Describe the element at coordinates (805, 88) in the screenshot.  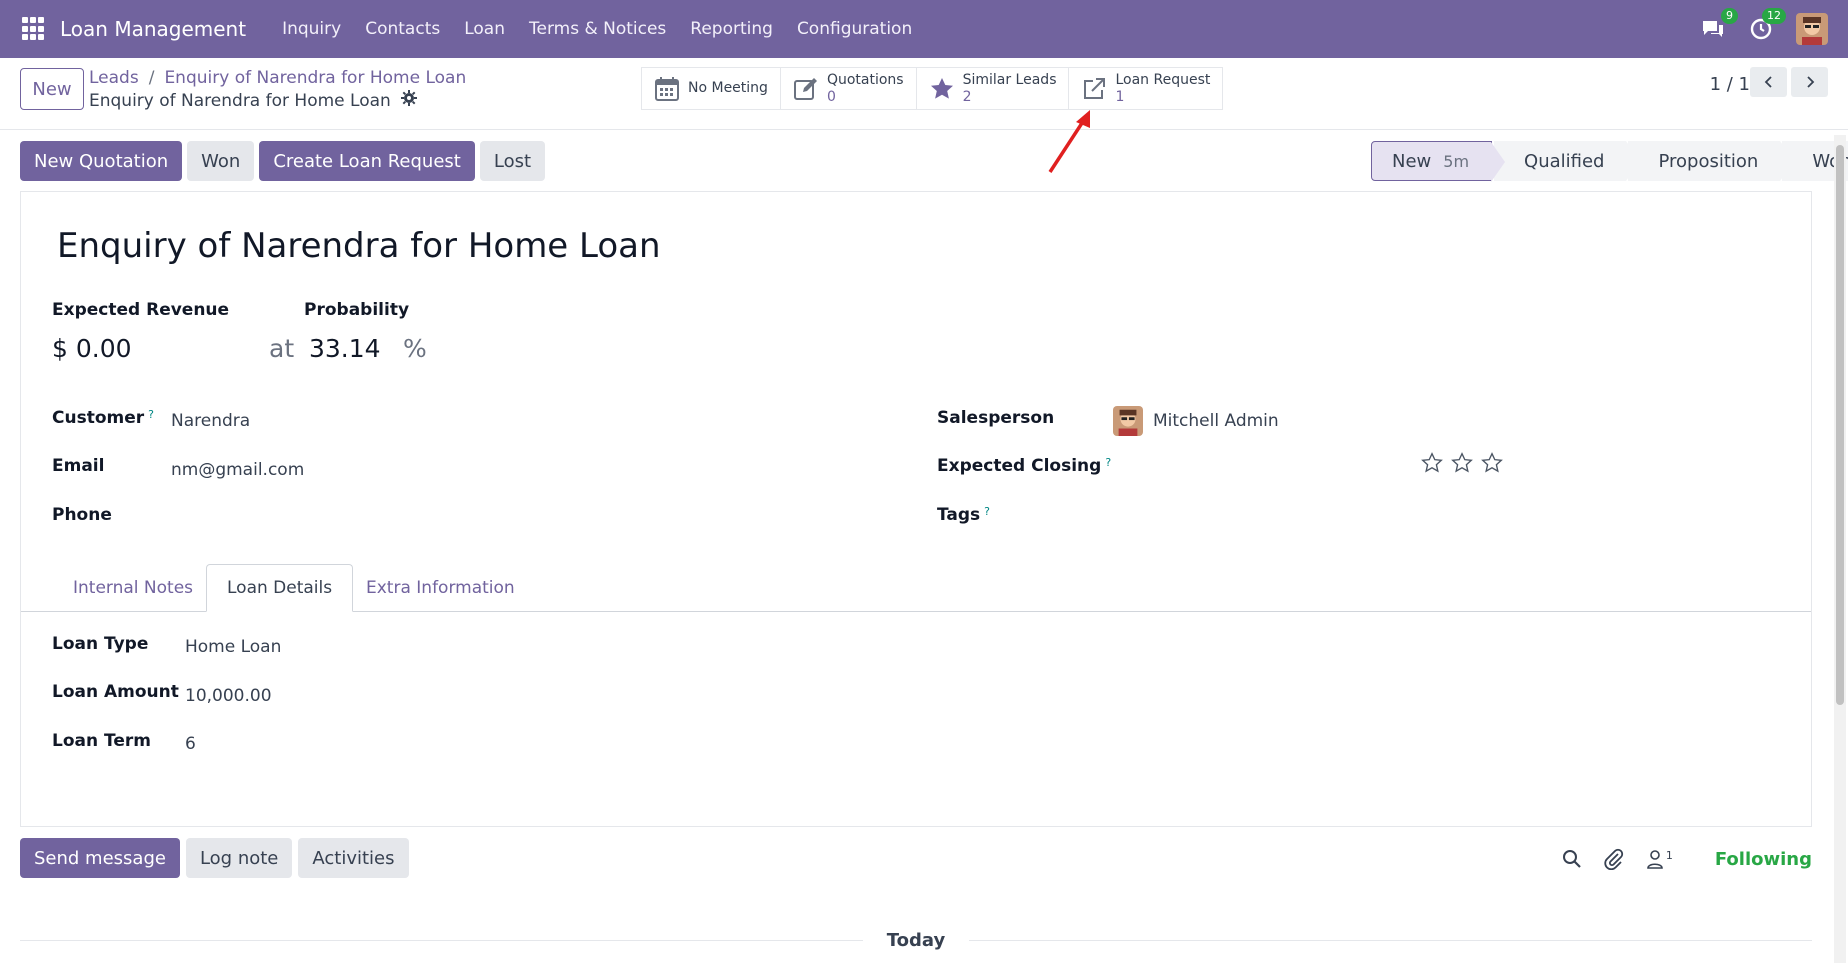
I see `edit-icon` at that location.